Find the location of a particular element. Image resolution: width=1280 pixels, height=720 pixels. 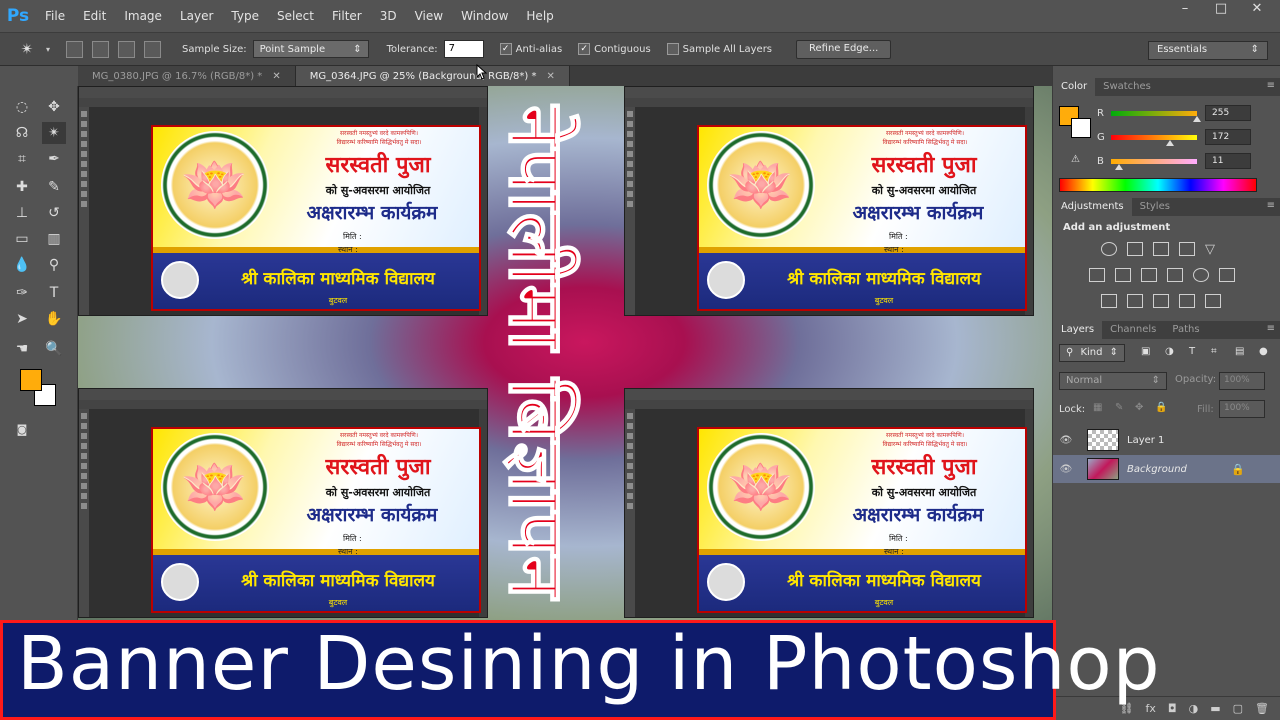

blue-value: 11 is located at coordinates (1228, 161).